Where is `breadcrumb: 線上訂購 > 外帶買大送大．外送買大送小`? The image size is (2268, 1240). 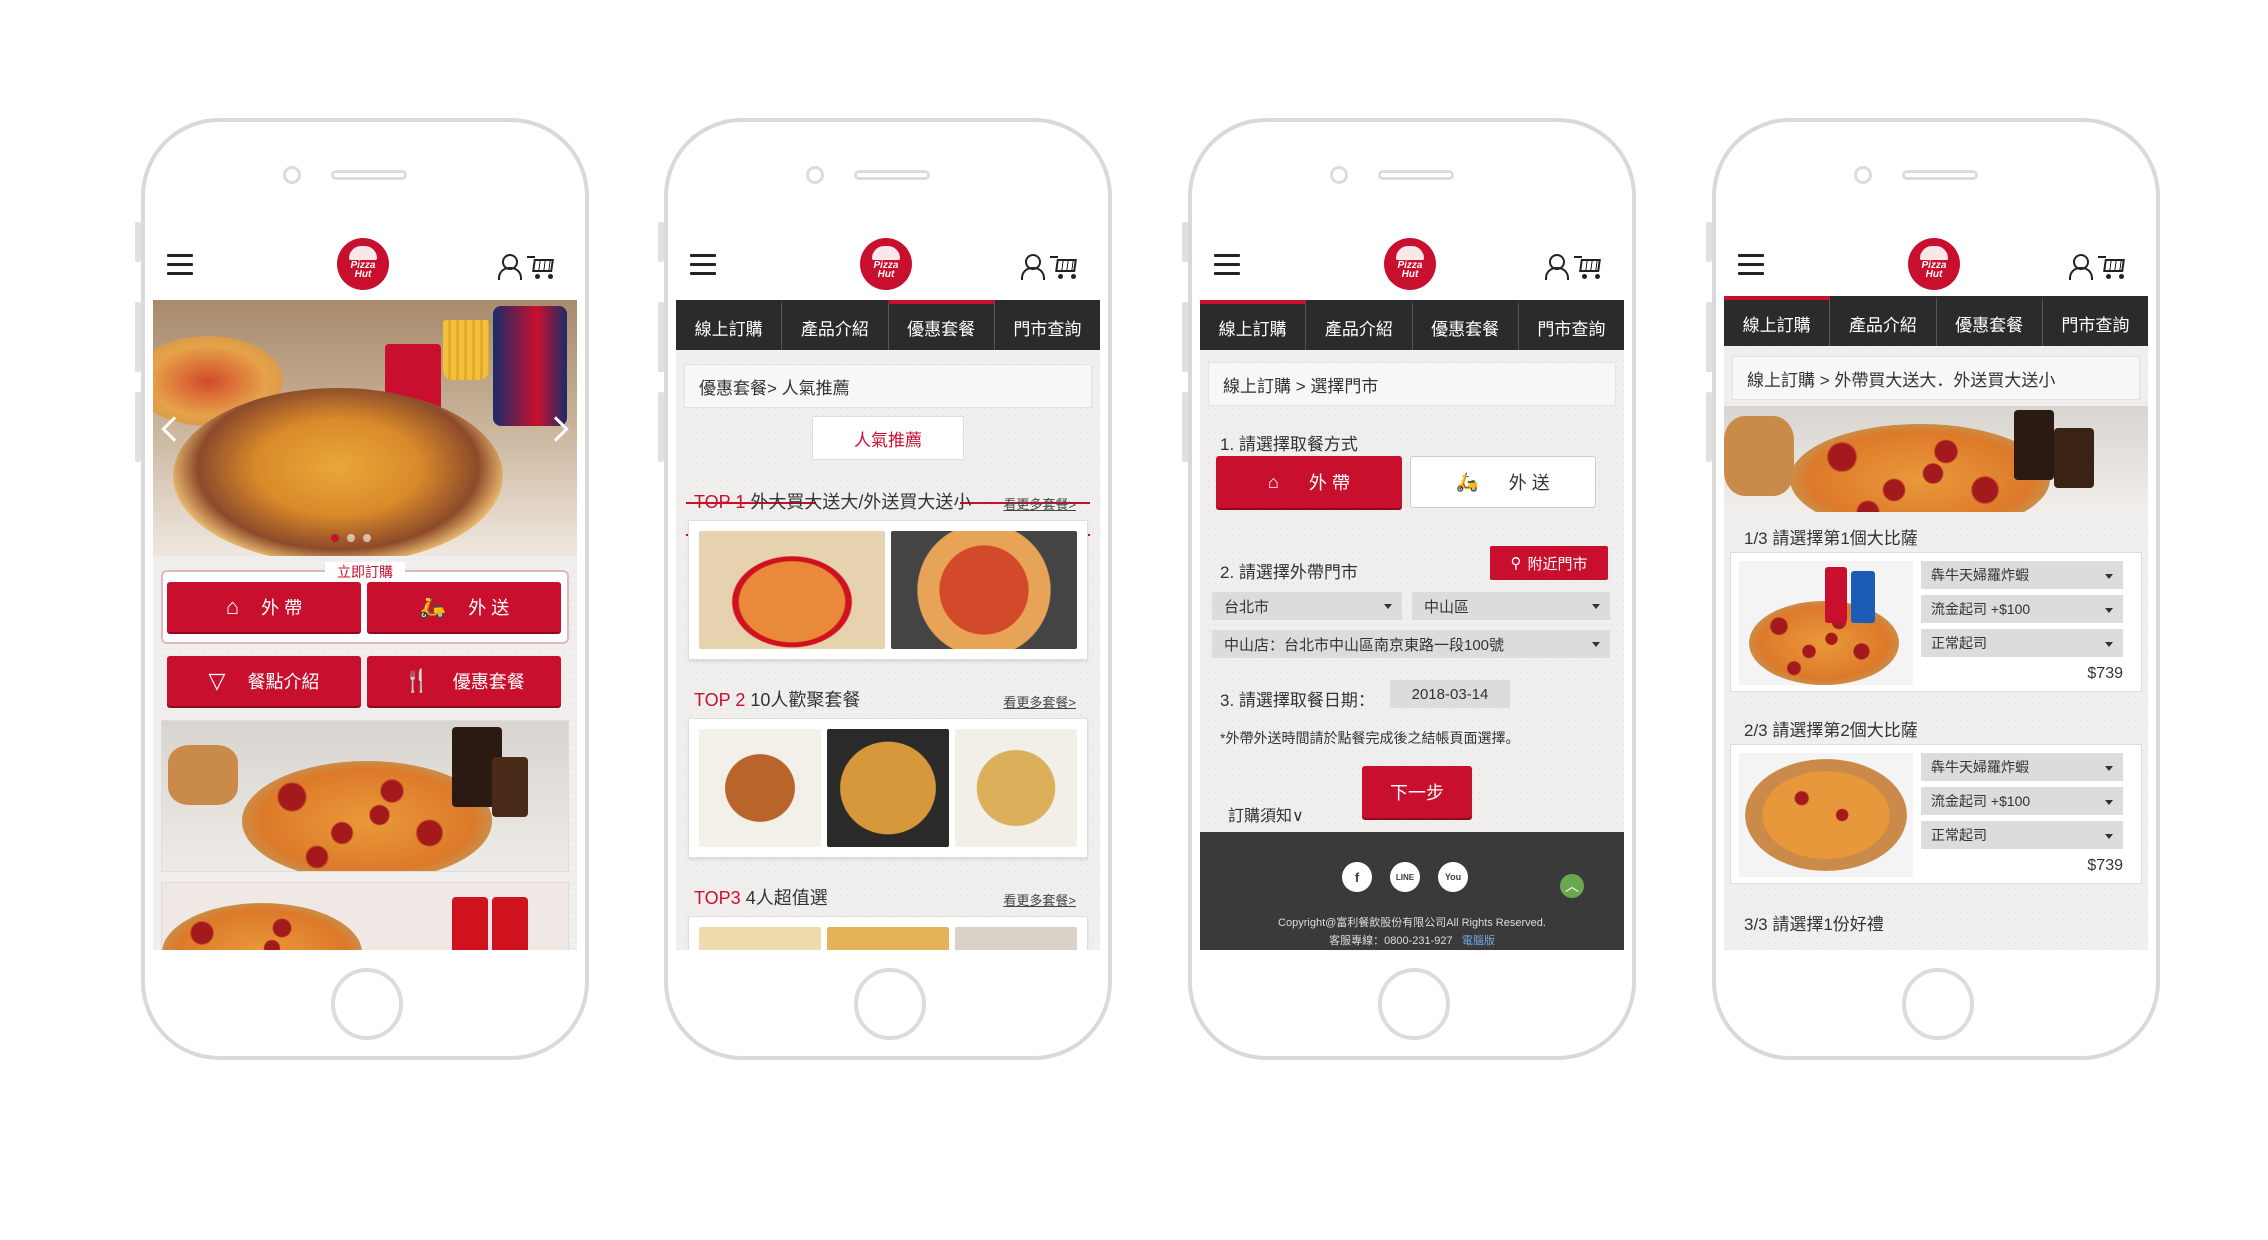
breadcrumb: 線上訂購 > 外帶買大送大．外送買大送小 is located at coordinates (1936, 378).